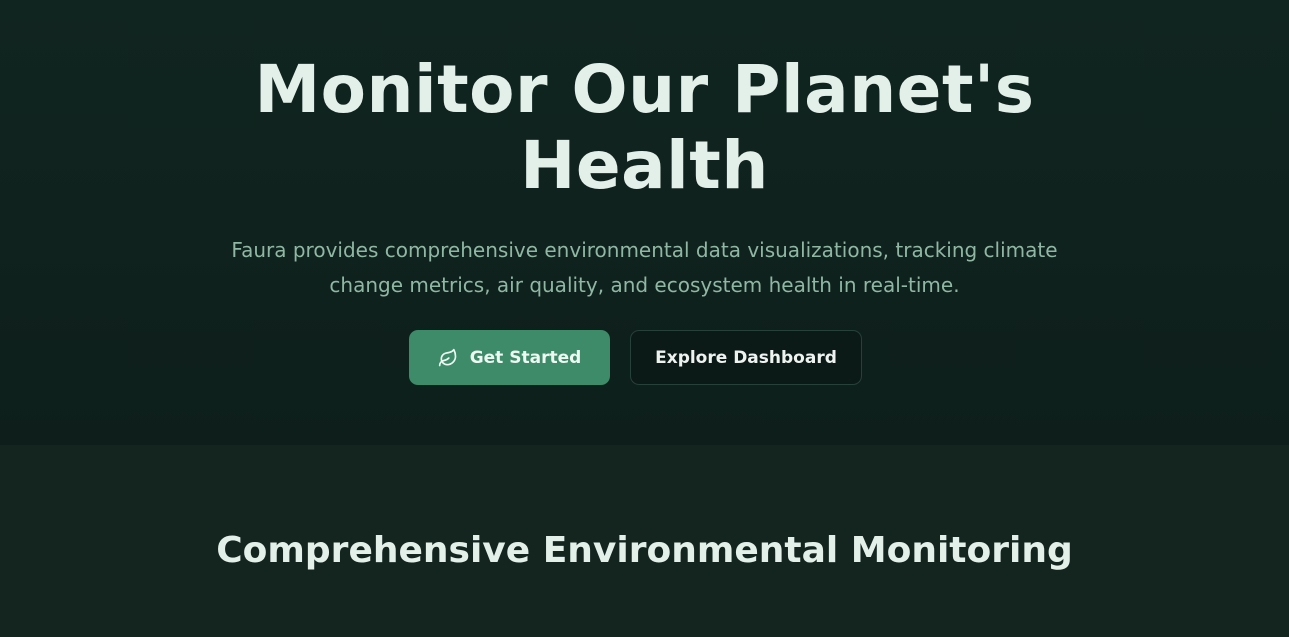 Image resolution: width=1289 pixels, height=637 pixels. I want to click on explore-dashboard-label: Explore Dashboard, so click(746, 357).